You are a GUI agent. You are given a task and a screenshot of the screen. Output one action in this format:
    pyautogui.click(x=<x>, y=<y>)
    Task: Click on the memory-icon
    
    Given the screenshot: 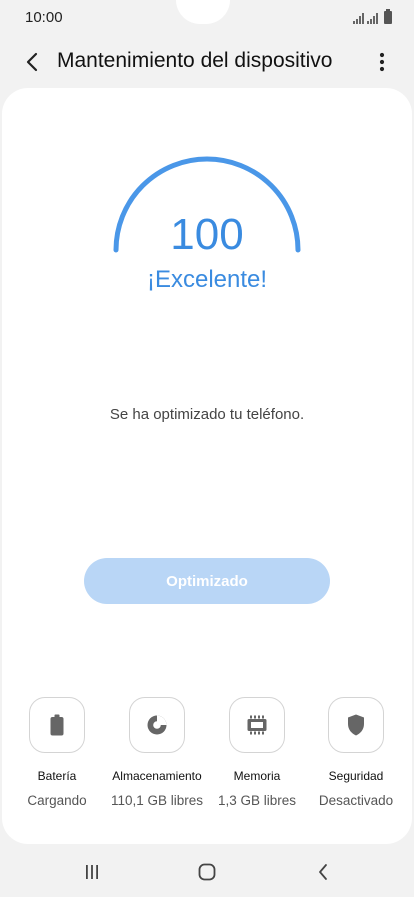 What is the action you would take?
    pyautogui.click(x=257, y=725)
    